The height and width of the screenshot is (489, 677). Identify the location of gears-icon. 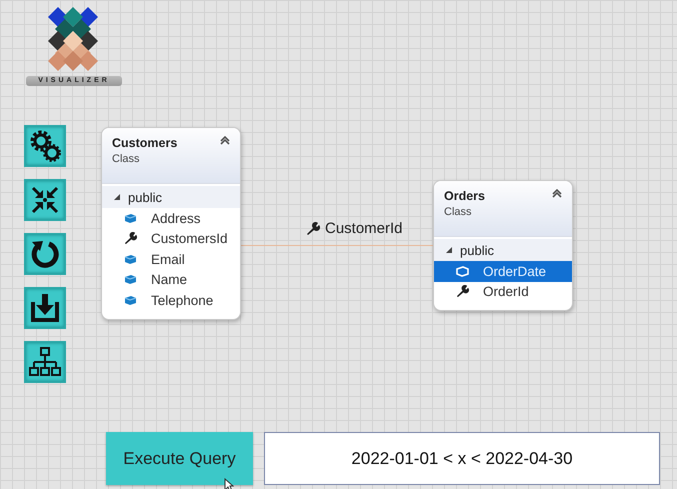
(45, 146).